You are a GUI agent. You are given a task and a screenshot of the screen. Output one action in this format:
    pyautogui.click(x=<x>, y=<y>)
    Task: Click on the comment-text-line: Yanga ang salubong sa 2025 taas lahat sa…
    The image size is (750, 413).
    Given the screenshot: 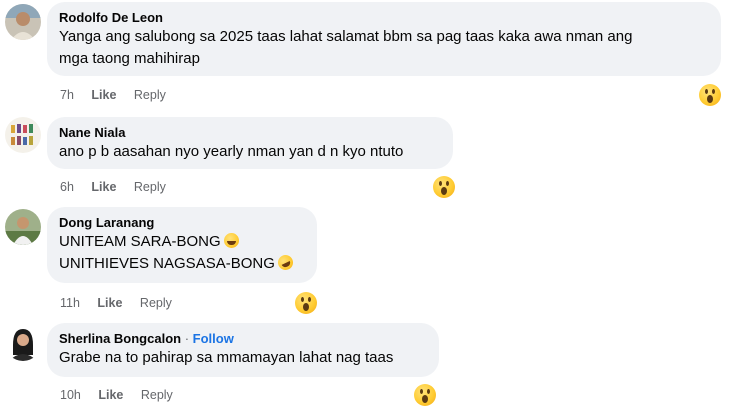 What is the action you would take?
    pyautogui.click(x=346, y=36)
    